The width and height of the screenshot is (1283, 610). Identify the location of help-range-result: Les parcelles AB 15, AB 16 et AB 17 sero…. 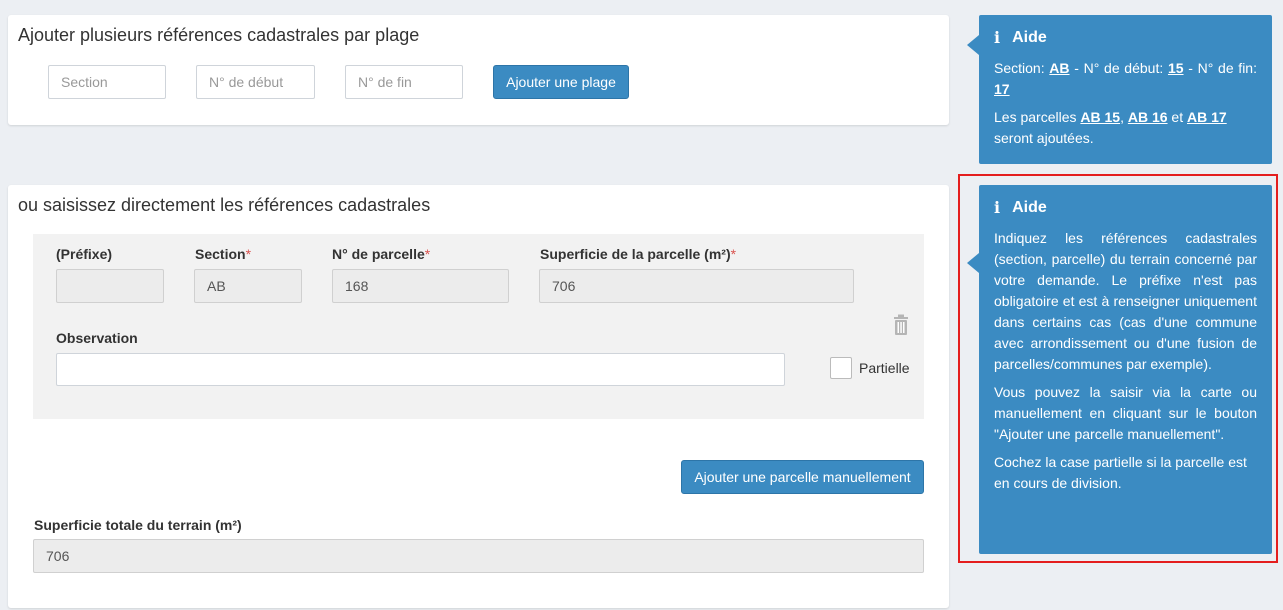
(1110, 127).